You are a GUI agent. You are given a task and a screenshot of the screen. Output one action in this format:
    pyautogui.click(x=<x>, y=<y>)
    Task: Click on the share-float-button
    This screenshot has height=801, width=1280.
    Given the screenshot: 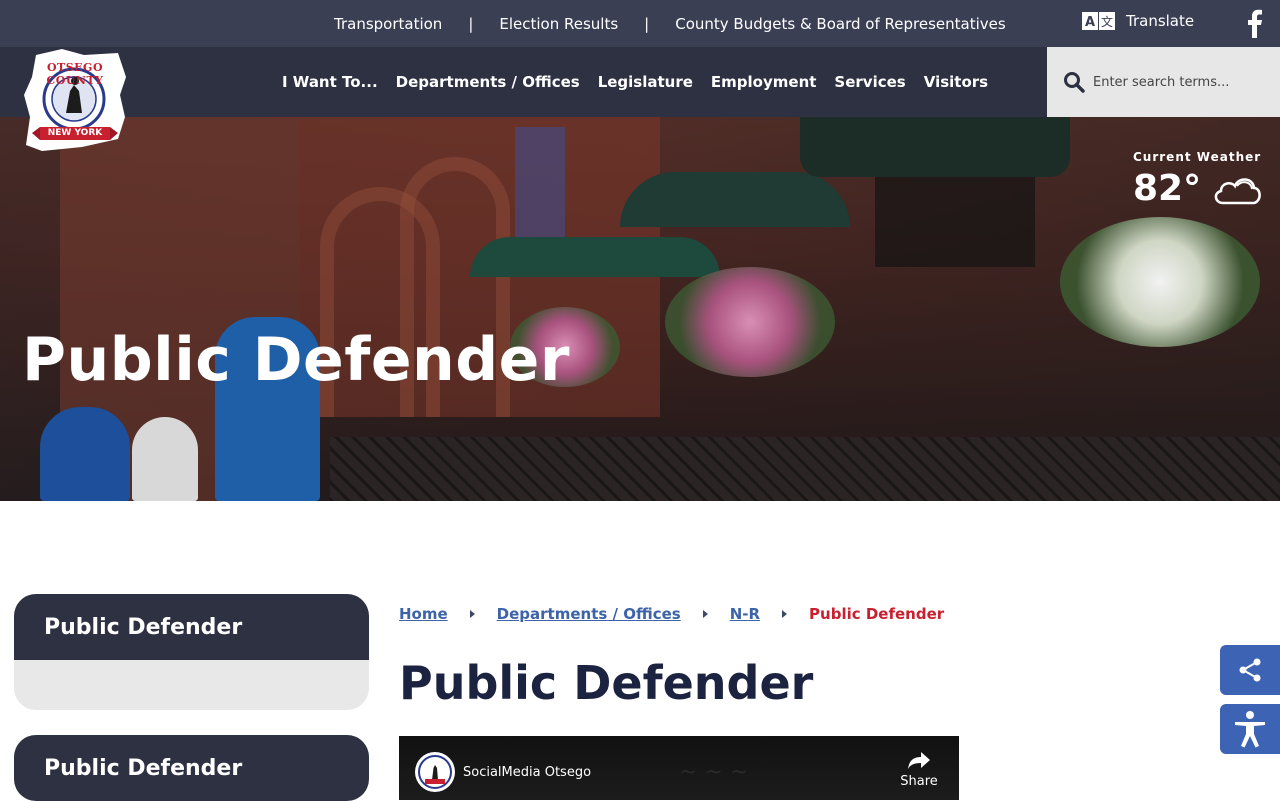 What is the action you would take?
    pyautogui.click(x=1250, y=670)
    